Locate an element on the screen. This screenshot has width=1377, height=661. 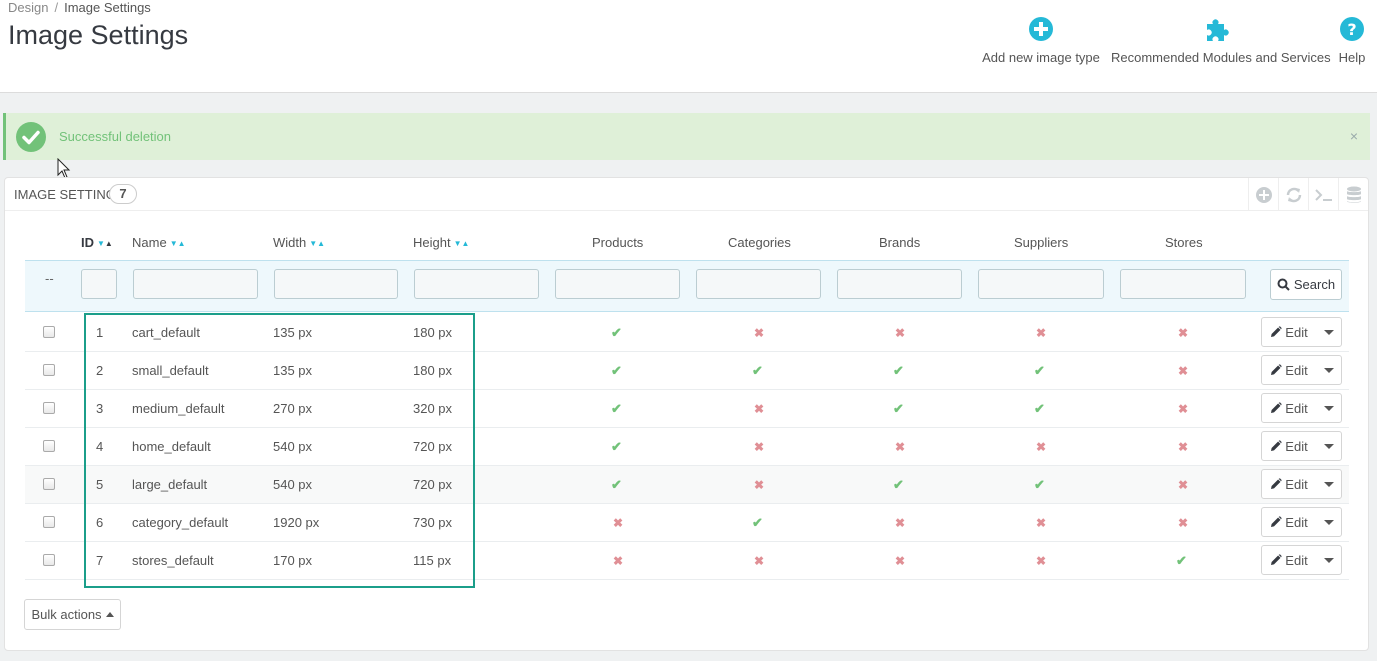
sql-query-tool is located at coordinates (1323, 194).